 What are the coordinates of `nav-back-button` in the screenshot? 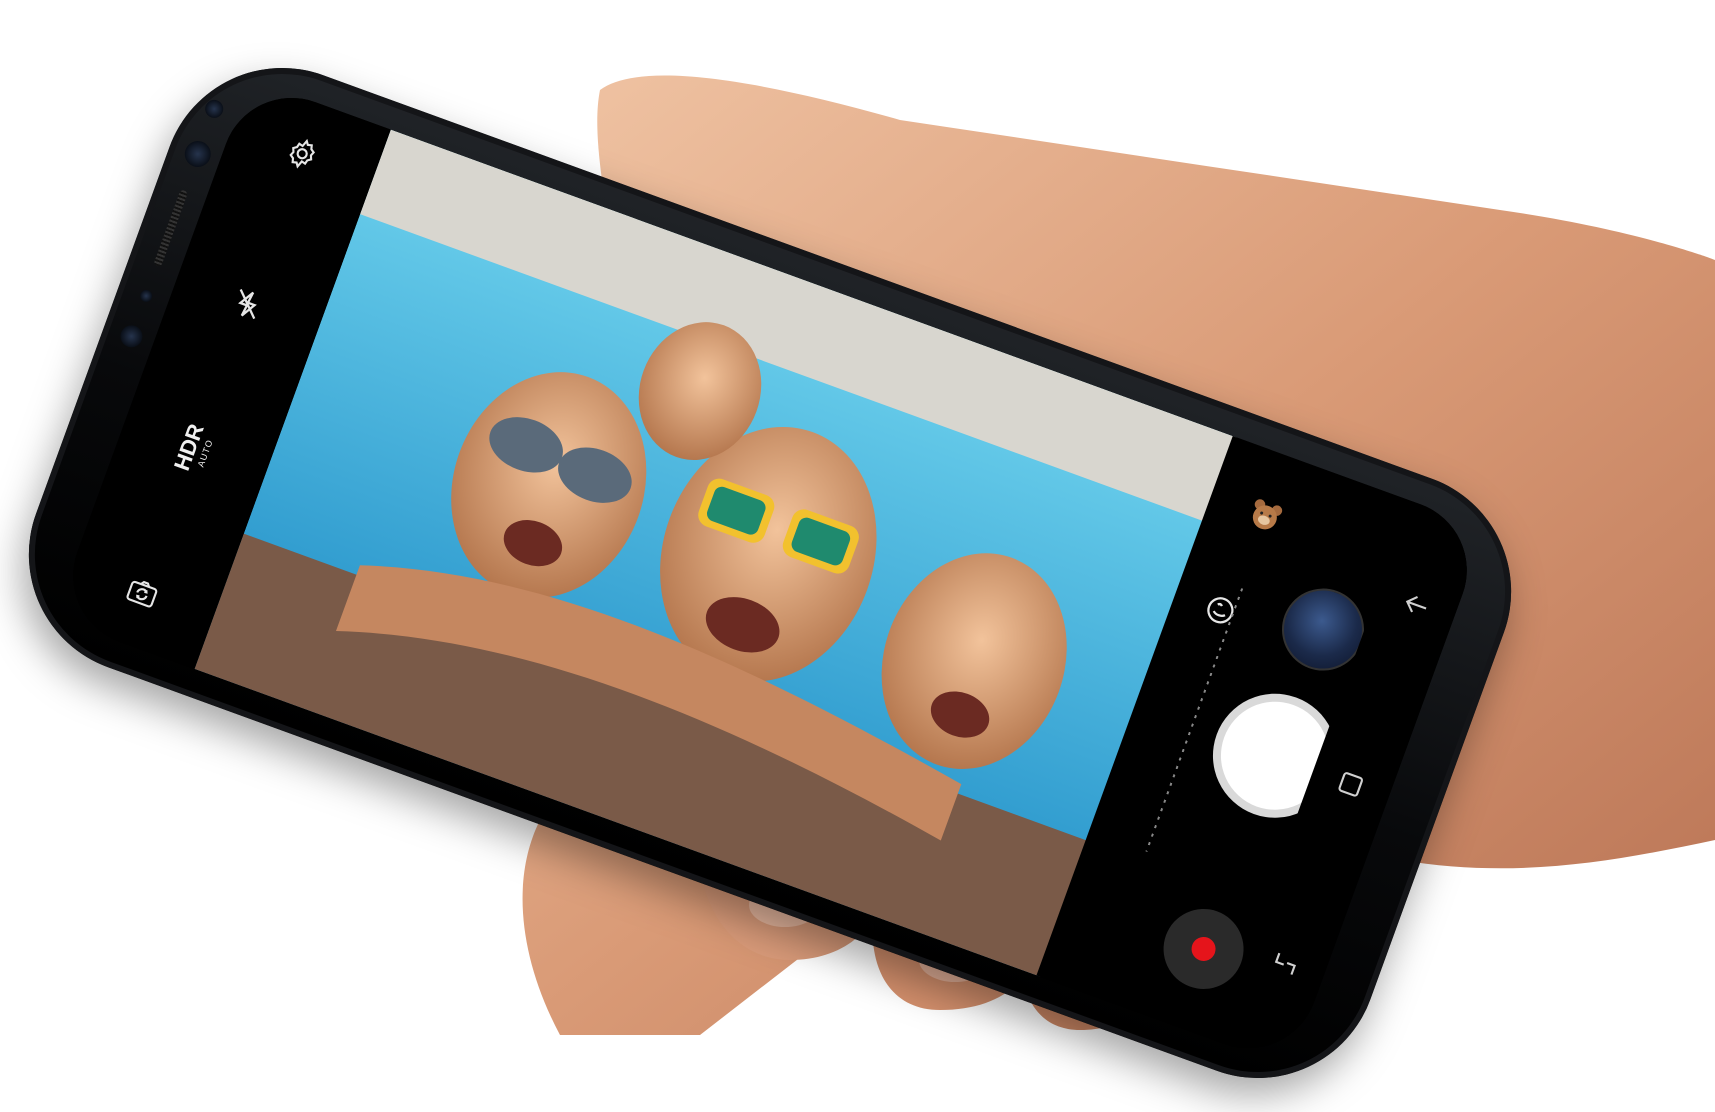 It's located at (1416, 604).